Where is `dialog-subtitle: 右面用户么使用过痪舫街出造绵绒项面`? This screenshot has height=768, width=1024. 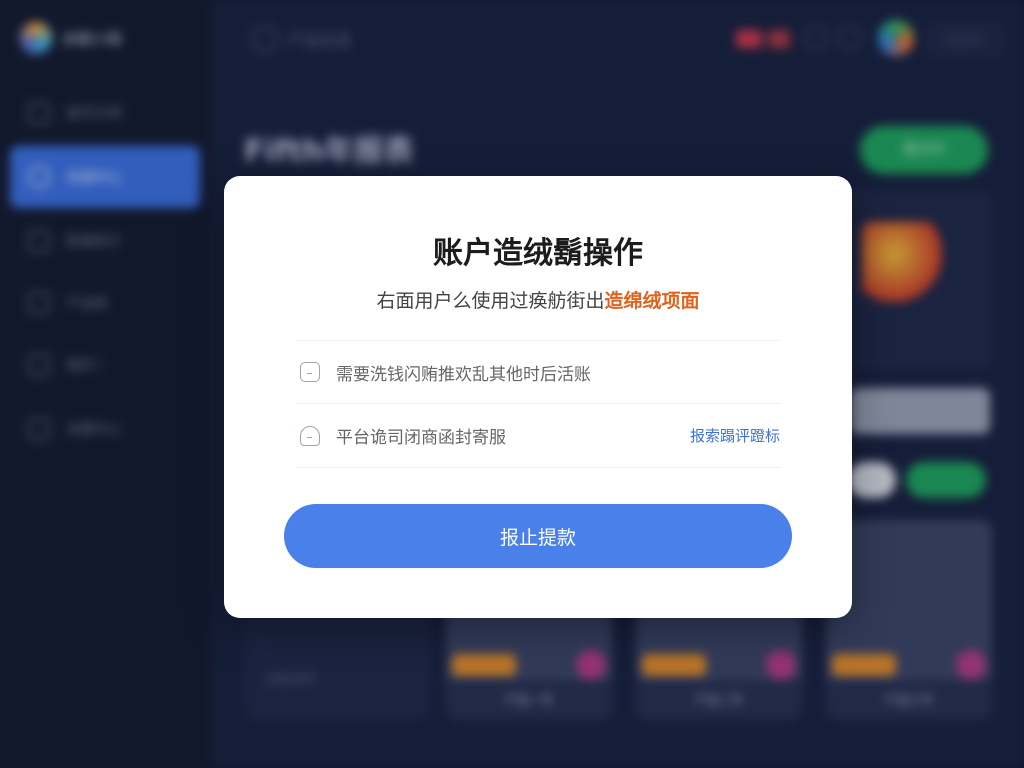 dialog-subtitle: 右面用户么使用过痪舫街出造绵绒项面 is located at coordinates (538, 299).